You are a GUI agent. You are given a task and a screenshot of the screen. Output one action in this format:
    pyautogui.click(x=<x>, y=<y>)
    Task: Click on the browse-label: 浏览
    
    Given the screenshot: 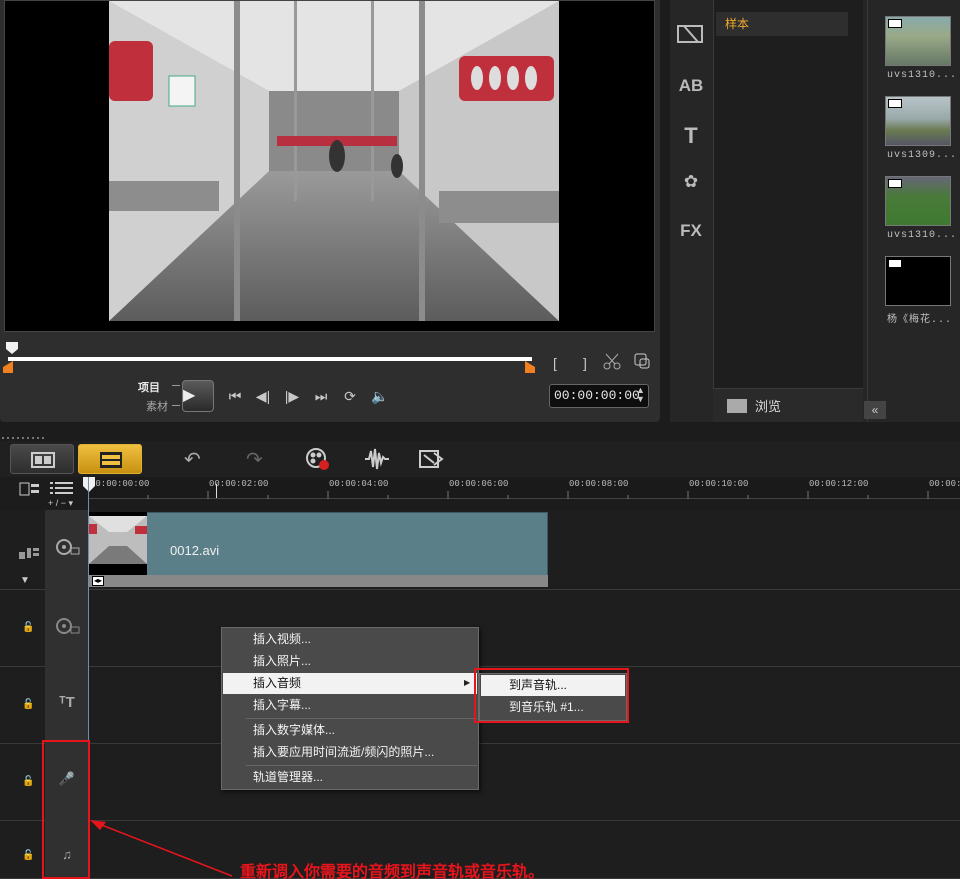 What is the action you would take?
    pyautogui.click(x=768, y=406)
    